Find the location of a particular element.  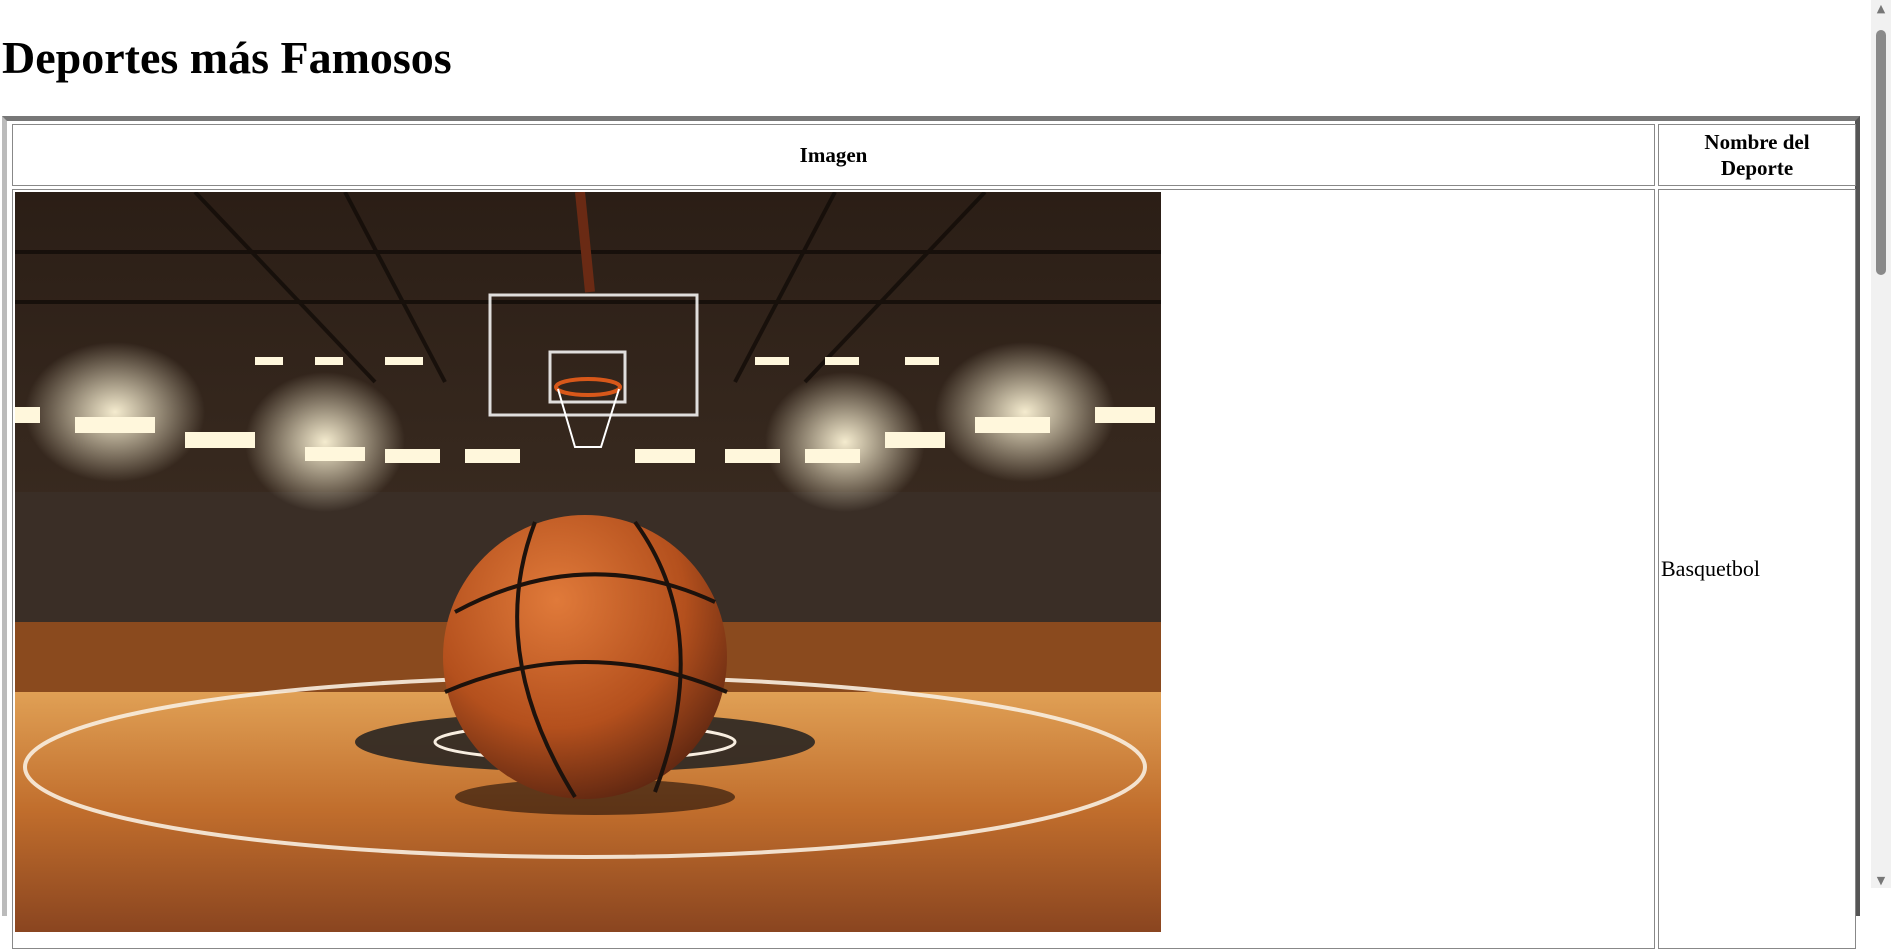

table-header-image: Imagen is located at coordinates (833, 155).